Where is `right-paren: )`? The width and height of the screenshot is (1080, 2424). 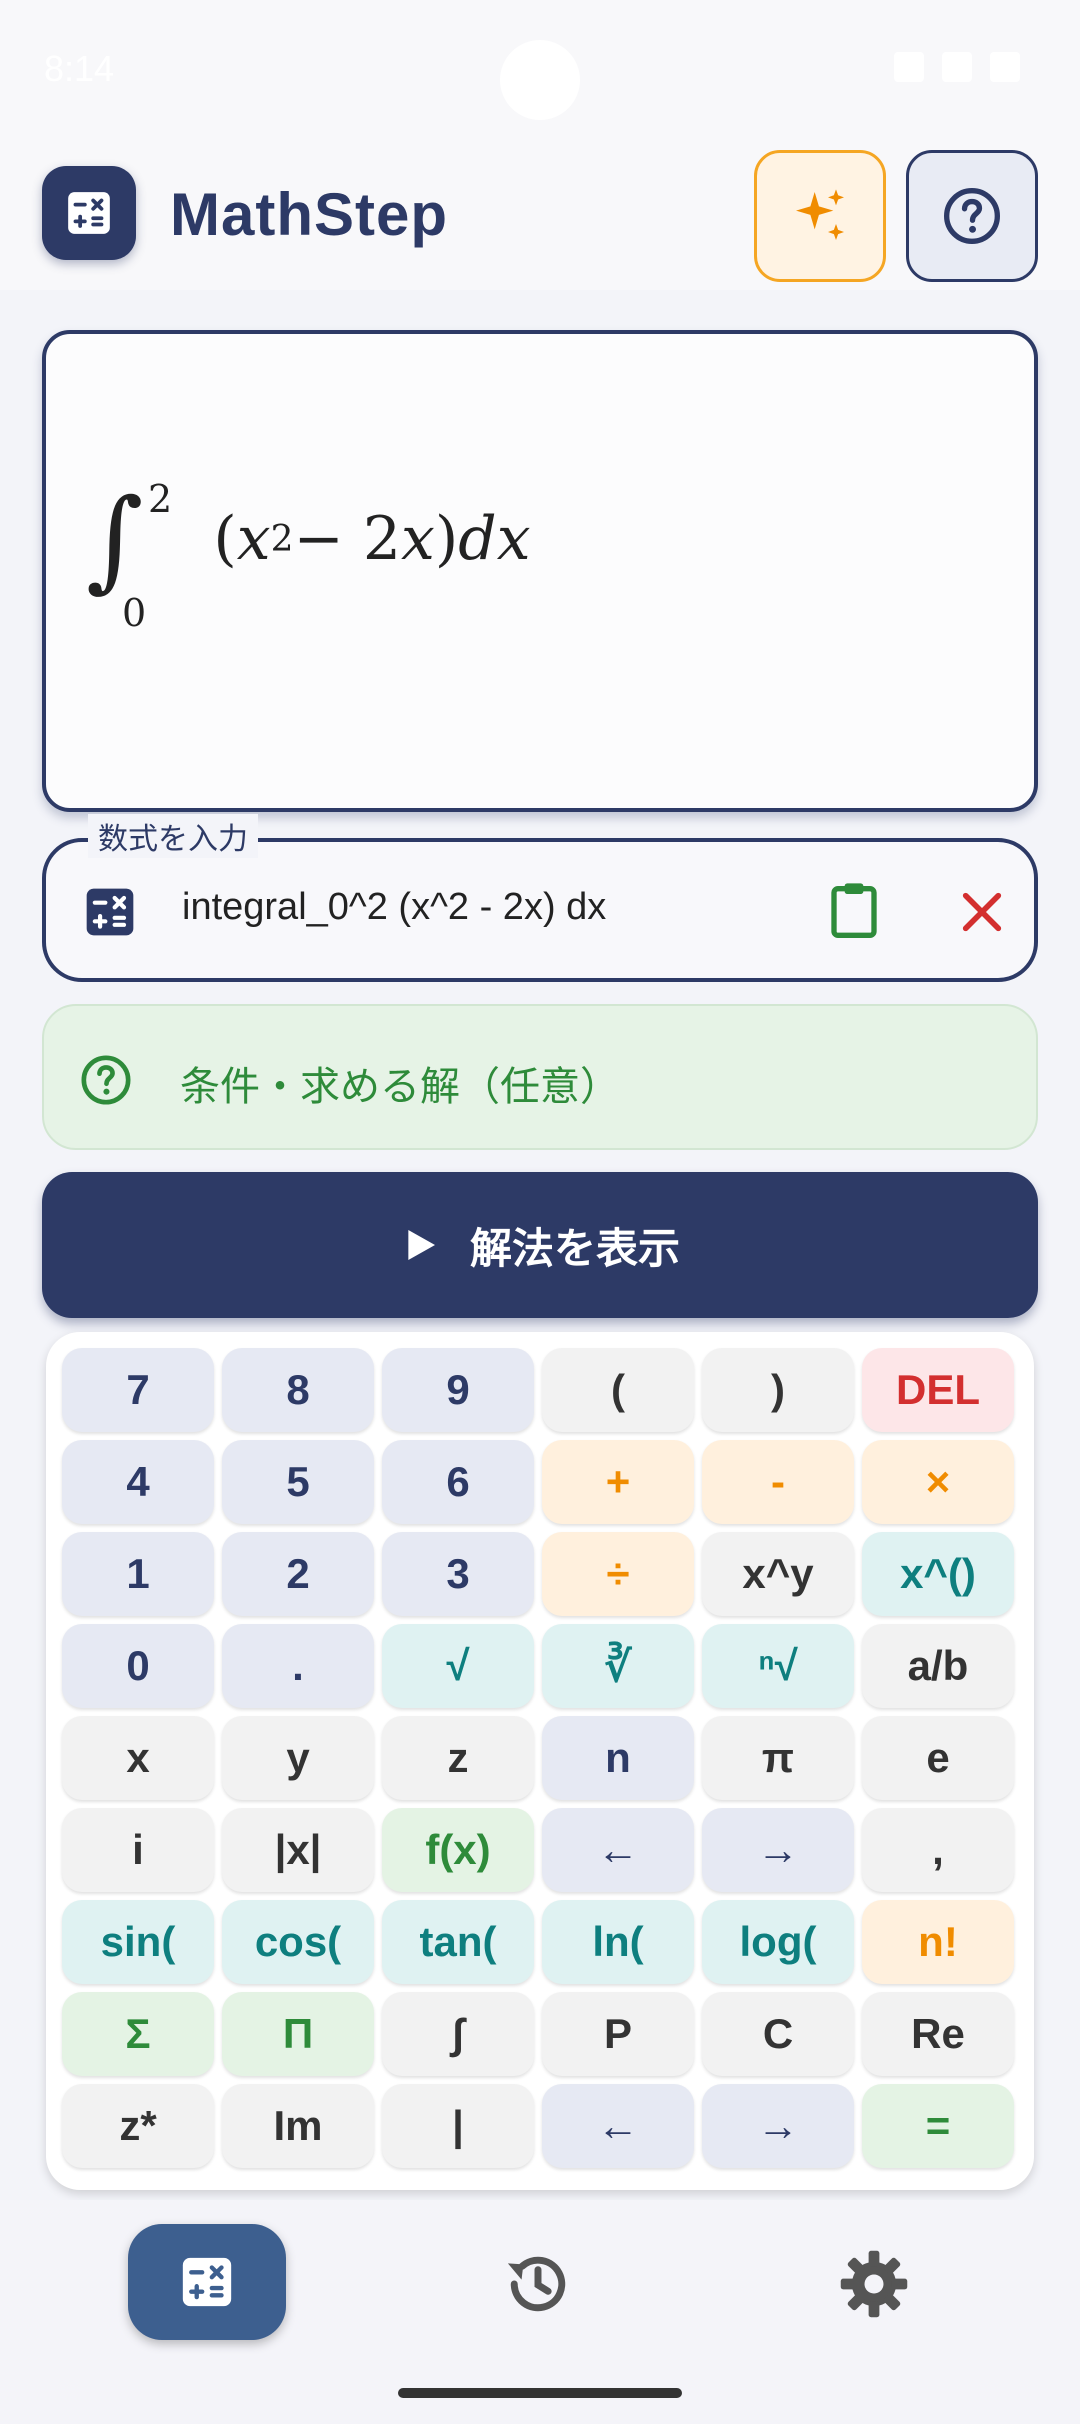 right-paren: ) is located at coordinates (446, 539).